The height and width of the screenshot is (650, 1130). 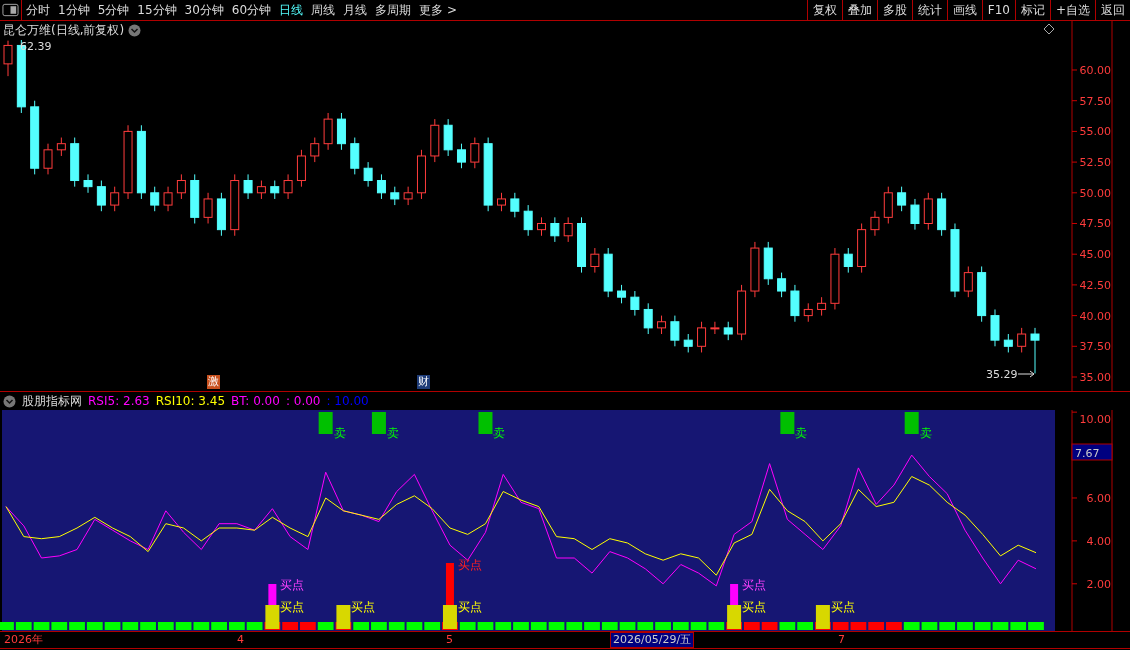 What do you see at coordinates (652, 640) in the screenshot?
I see `date-label: 2026/05/29/五` at bounding box center [652, 640].